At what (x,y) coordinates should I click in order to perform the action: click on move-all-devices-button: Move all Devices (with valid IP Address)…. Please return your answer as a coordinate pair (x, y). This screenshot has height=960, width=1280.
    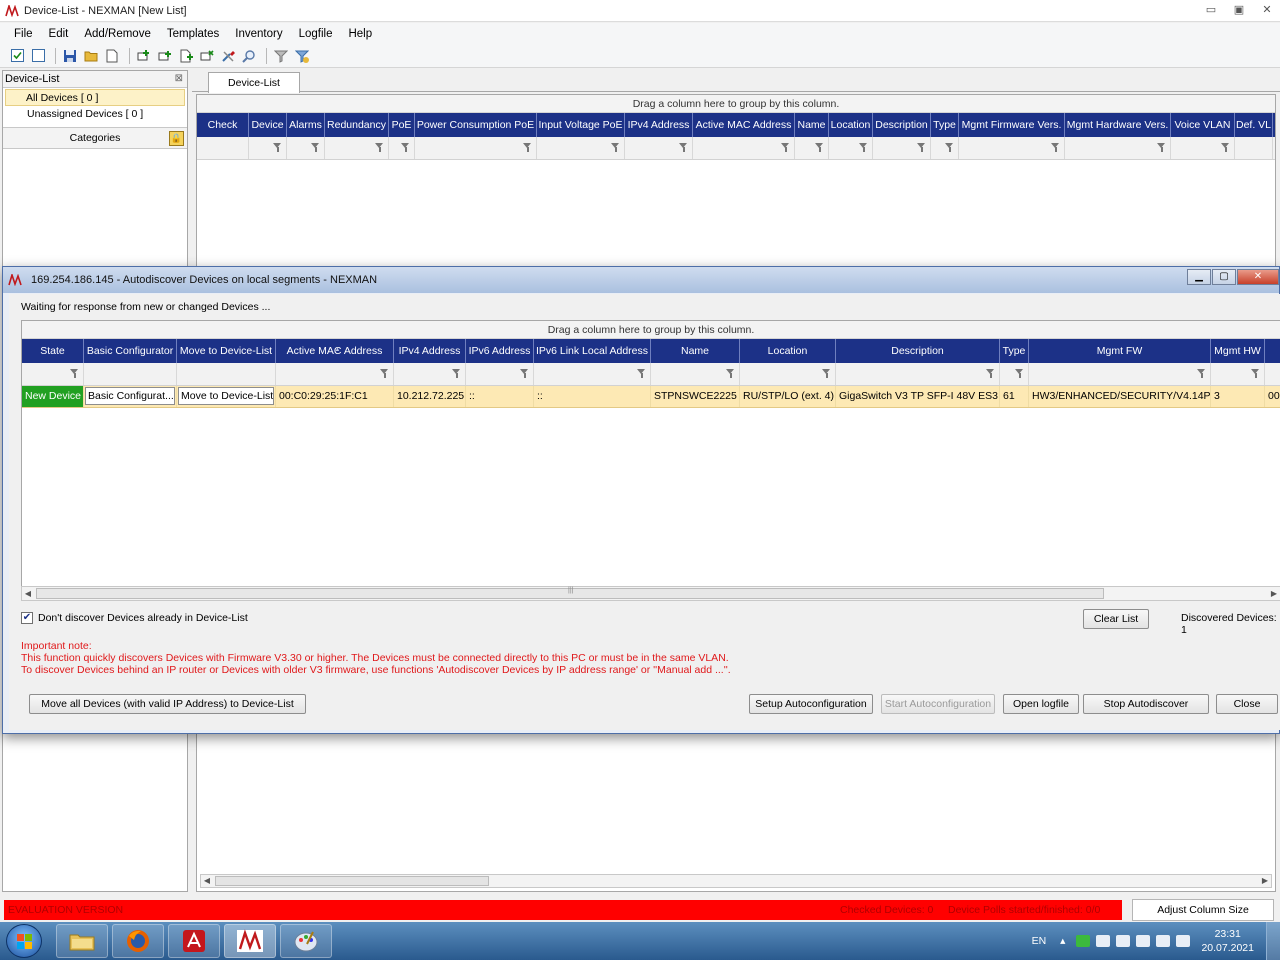
    Looking at the image, I should click on (167, 704).